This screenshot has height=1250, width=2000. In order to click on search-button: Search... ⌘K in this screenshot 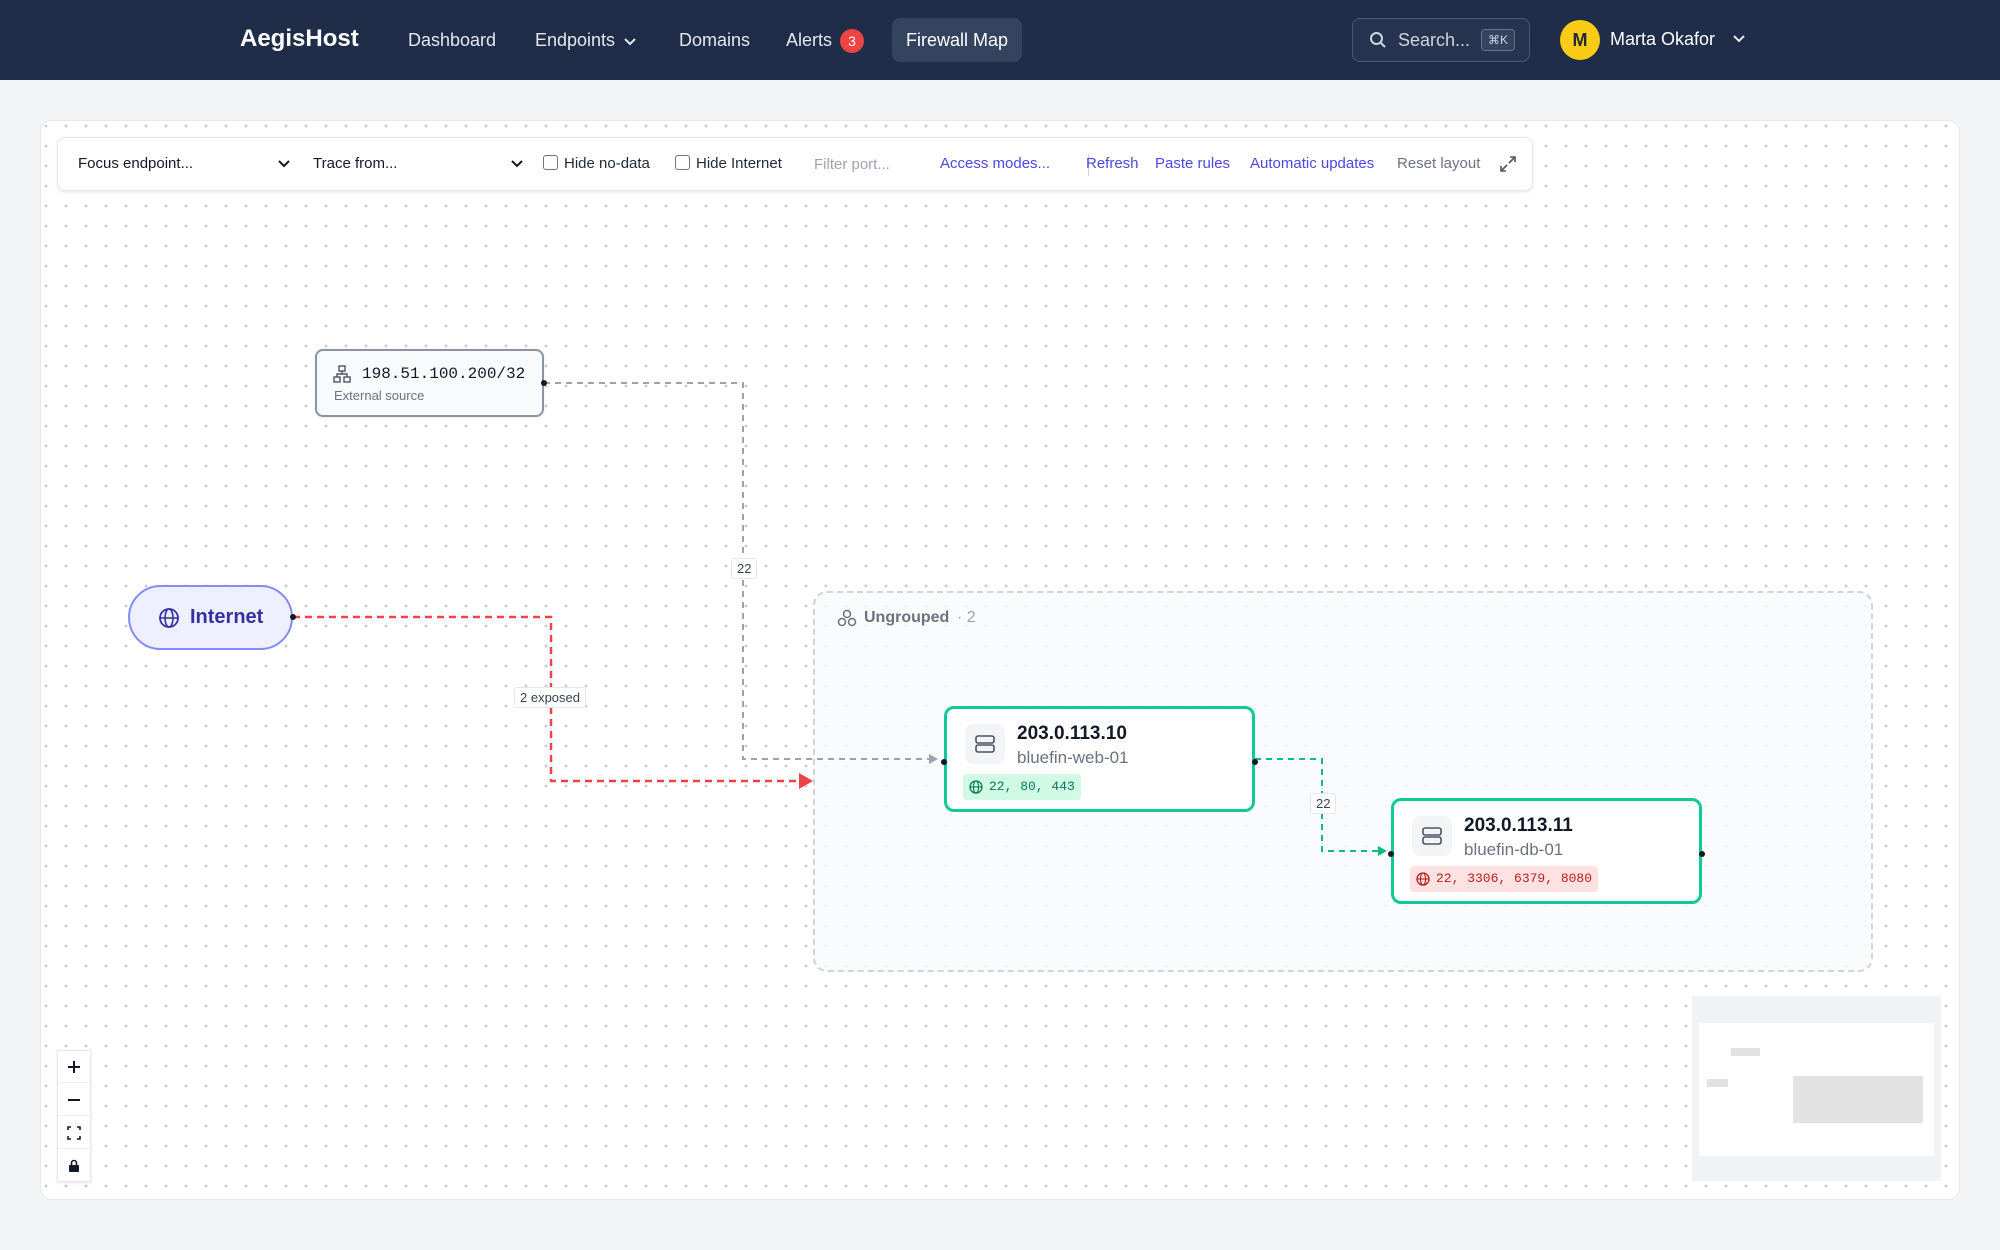, I will do `click(1441, 40)`.